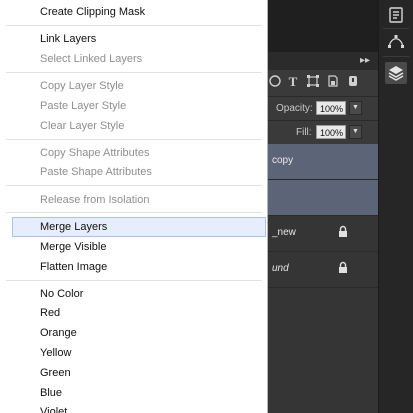  I want to click on menu-item-release-from-isolation: Release from Isolation, so click(94, 200).